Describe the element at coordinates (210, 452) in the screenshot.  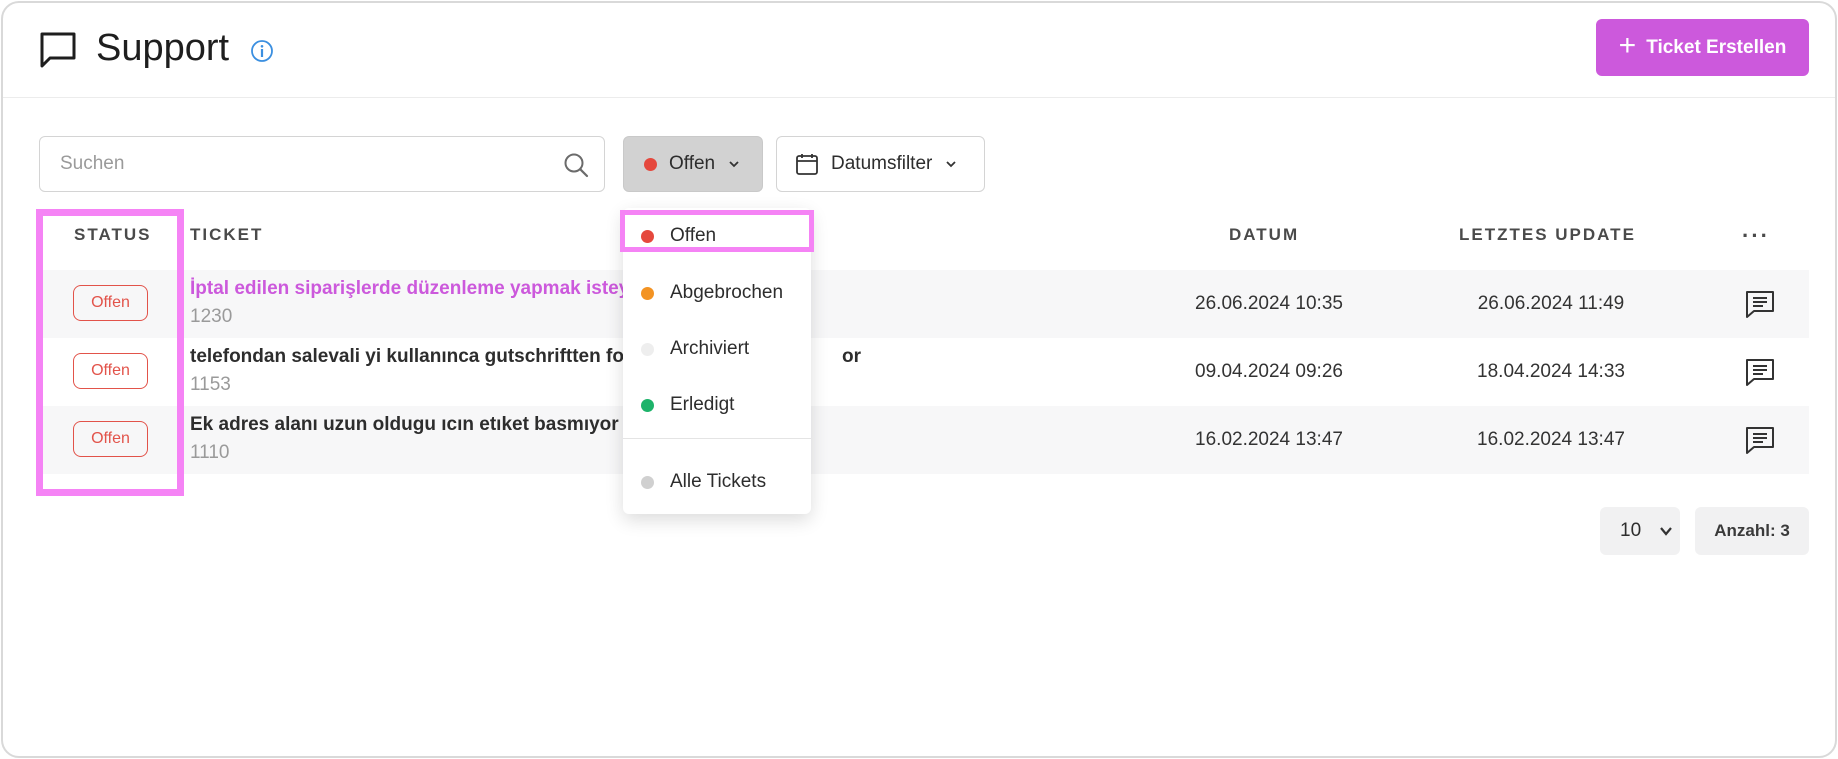
I see `ticket-id: 1110` at that location.